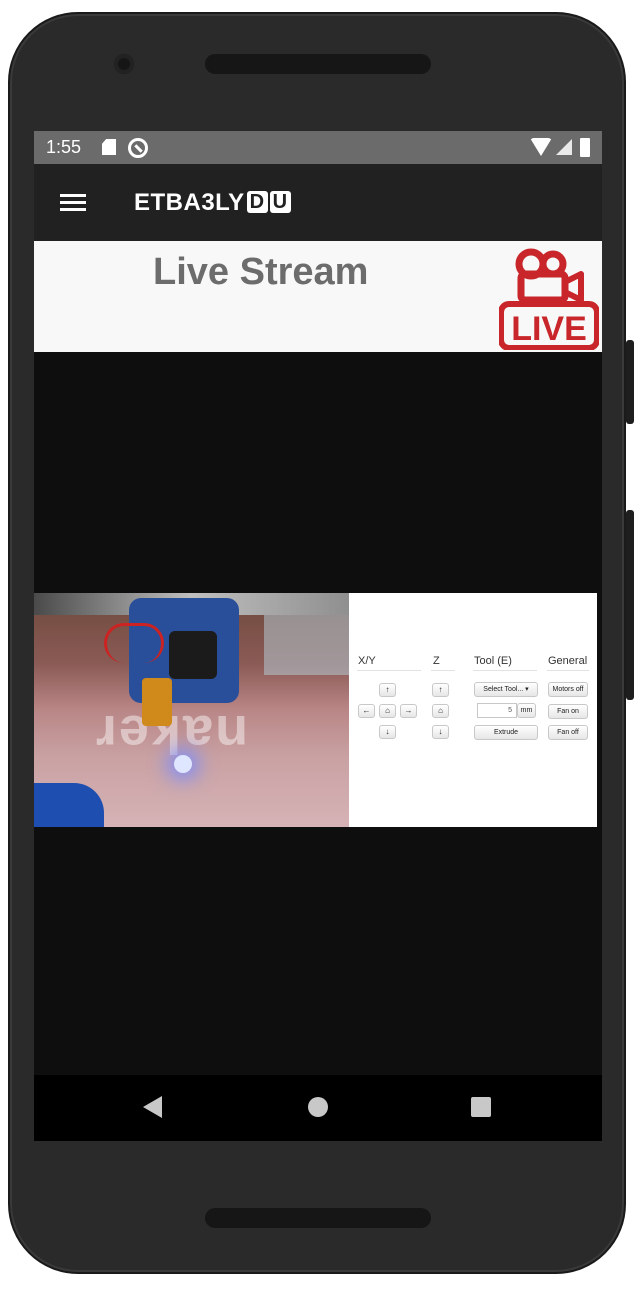 The width and height of the screenshot is (642, 1292). I want to click on xy-right-button: →, so click(408, 711).